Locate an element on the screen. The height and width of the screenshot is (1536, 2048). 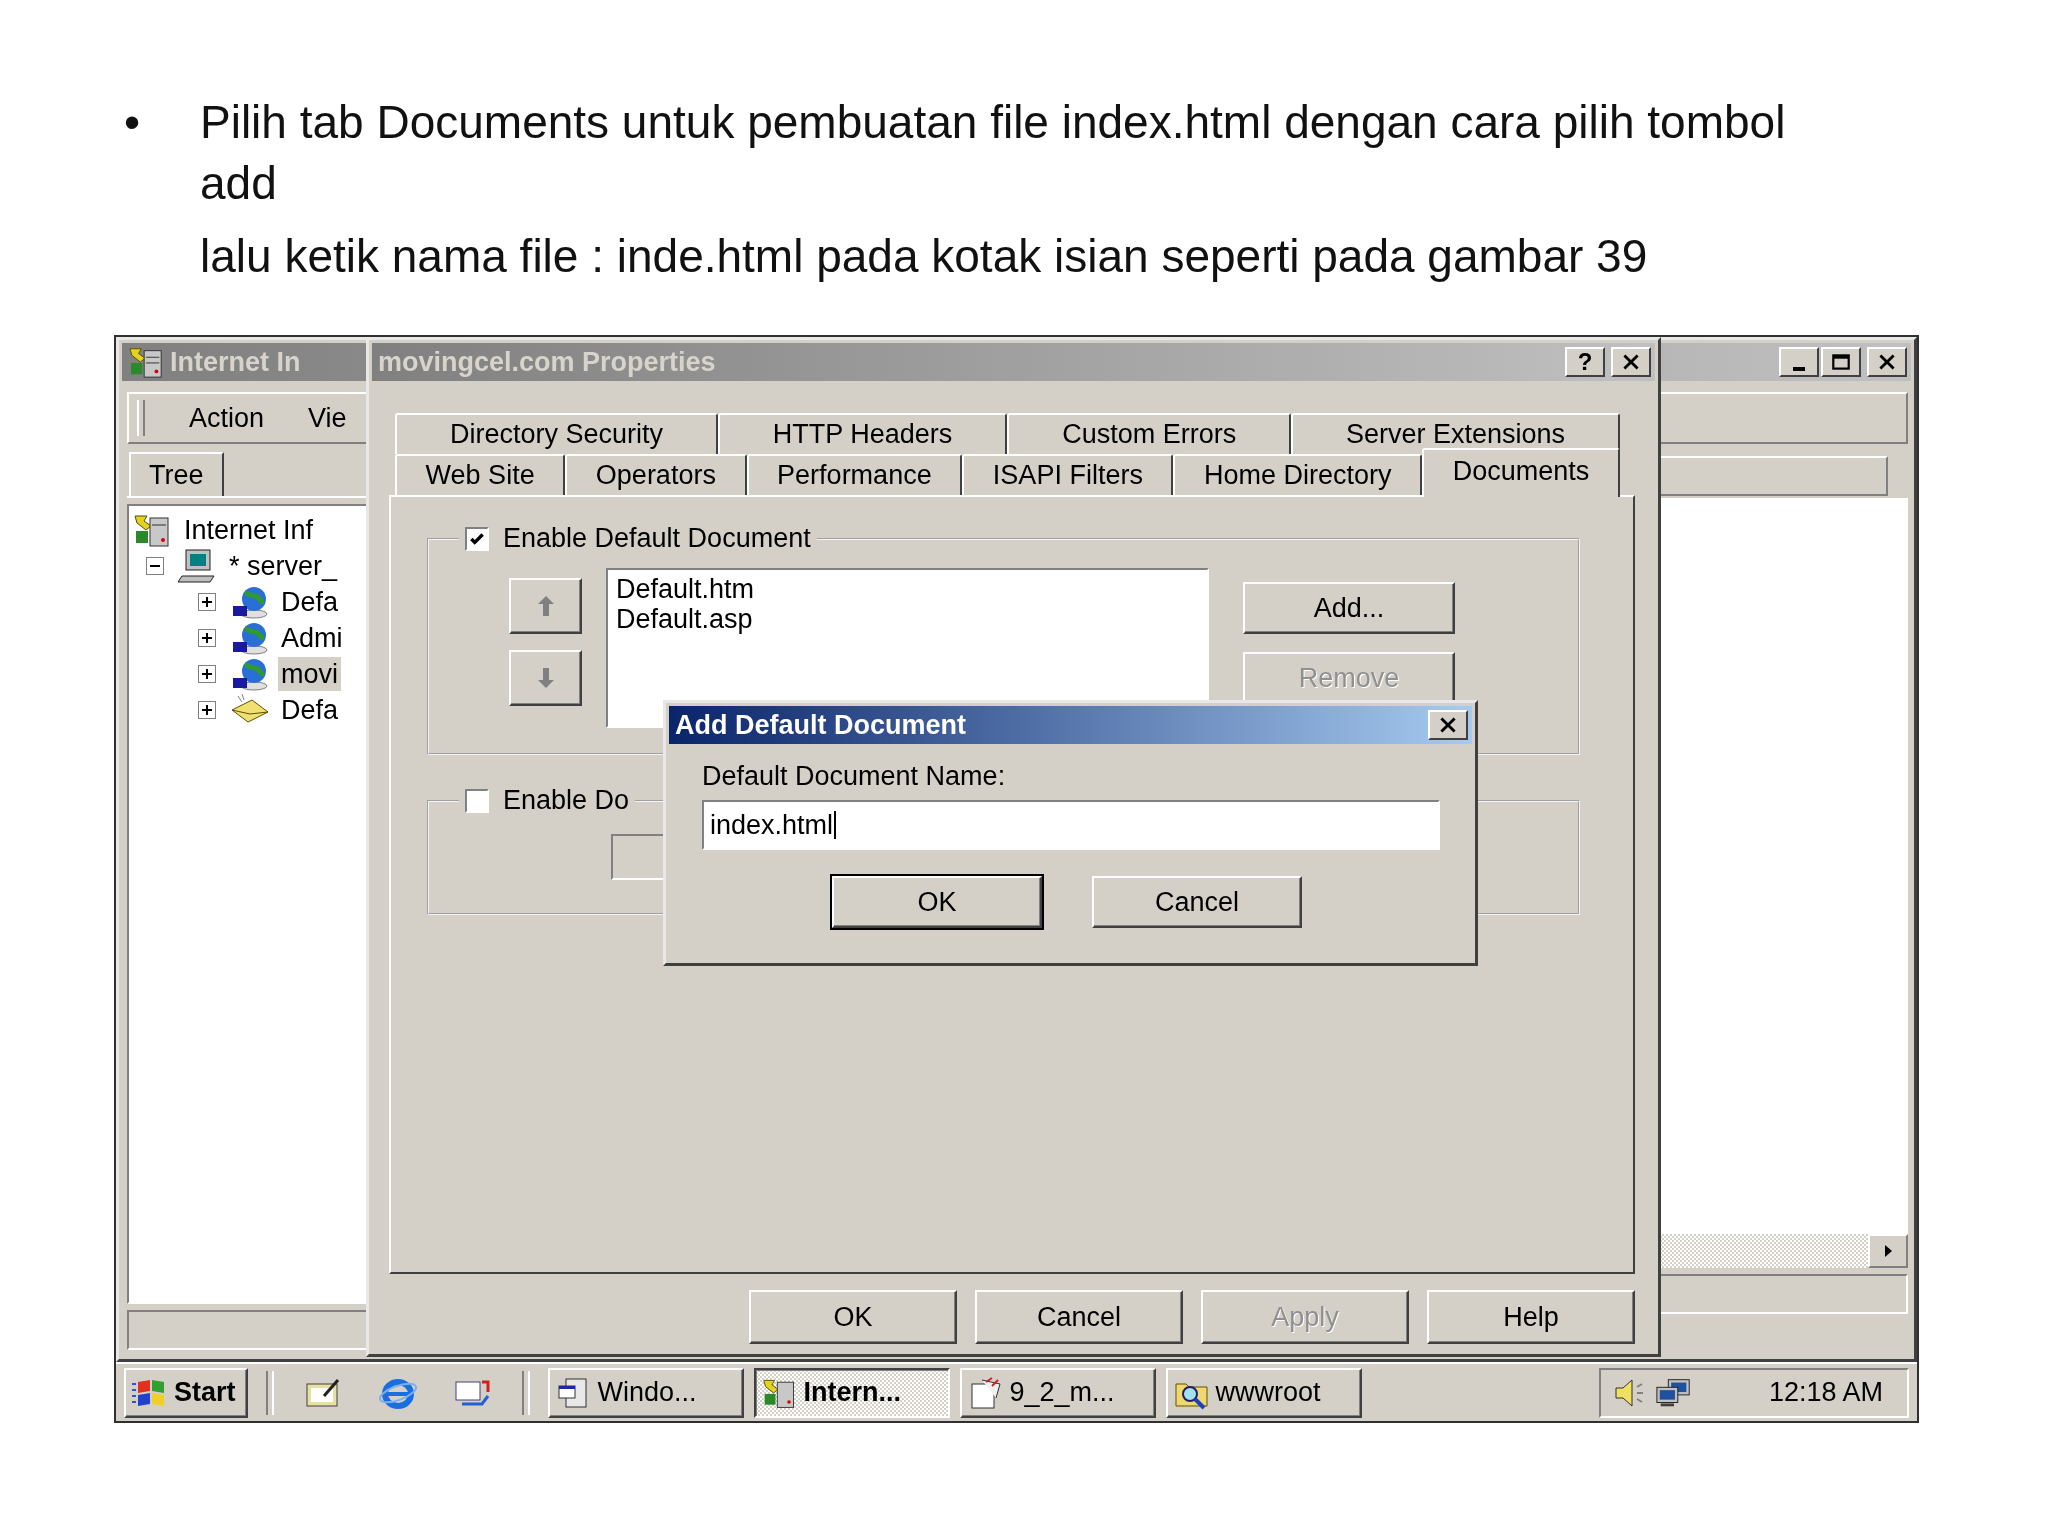
maximize-button is located at coordinates (1841, 362).